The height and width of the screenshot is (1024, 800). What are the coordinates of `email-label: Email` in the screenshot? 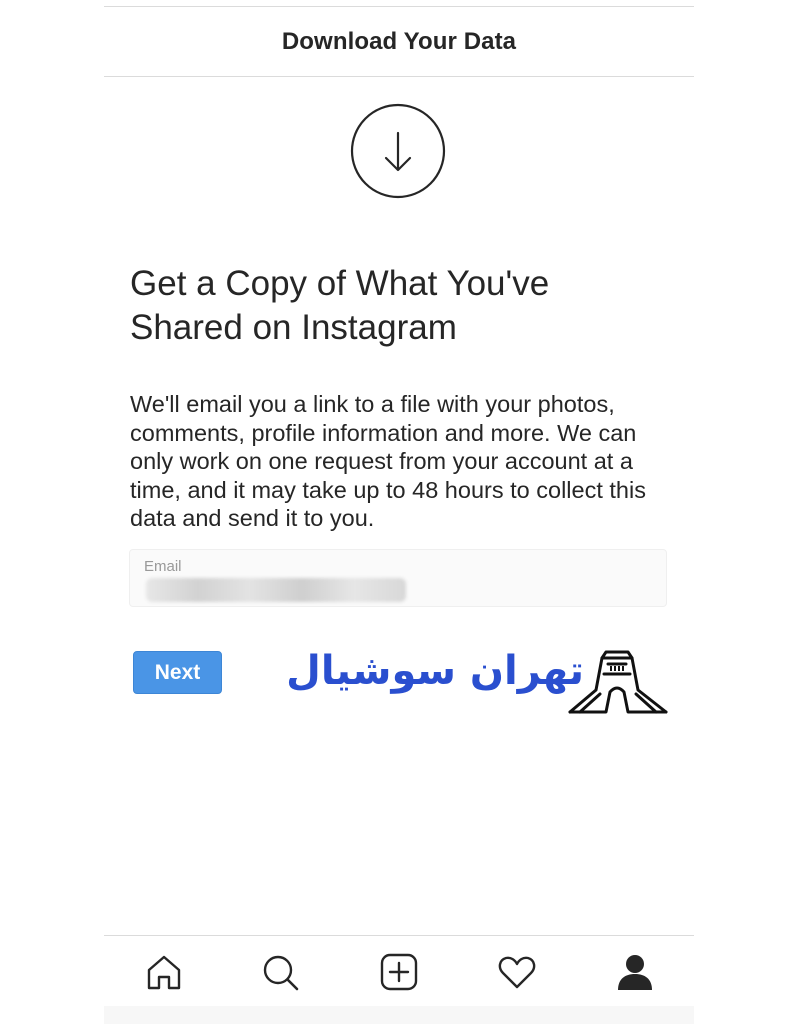 It's located at (163, 566).